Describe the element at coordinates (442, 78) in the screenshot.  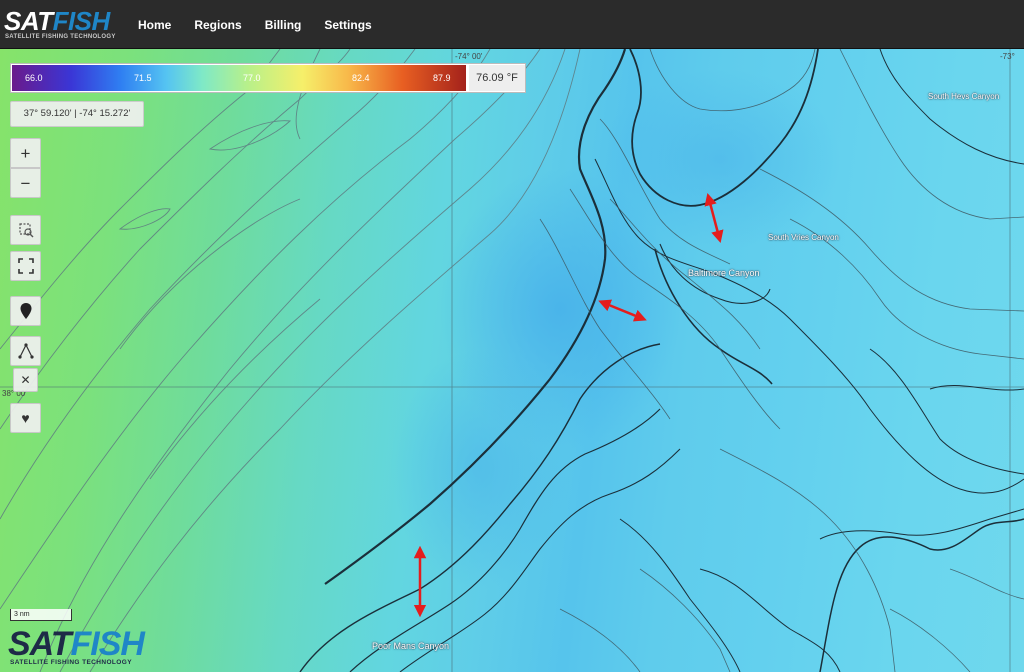
I see `scale-tick: 87.9` at that location.